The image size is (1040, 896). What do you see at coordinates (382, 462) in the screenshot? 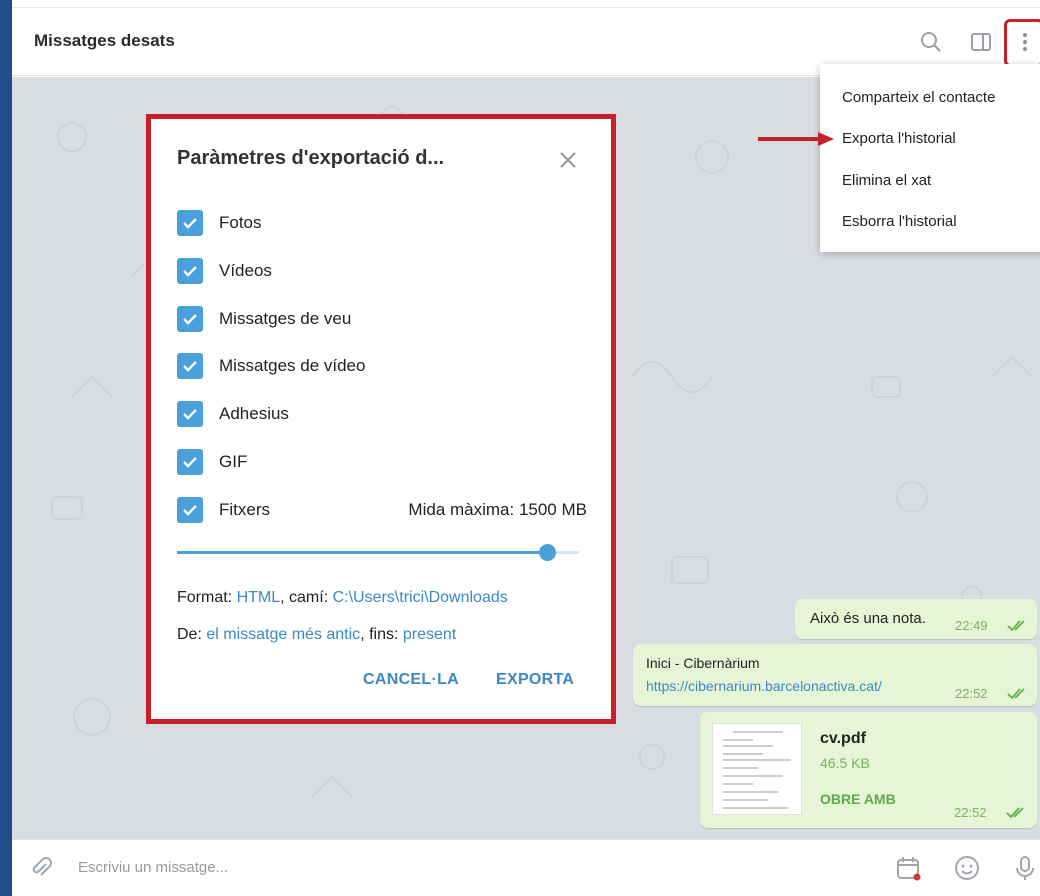
I see `option-gif: GIF` at bounding box center [382, 462].